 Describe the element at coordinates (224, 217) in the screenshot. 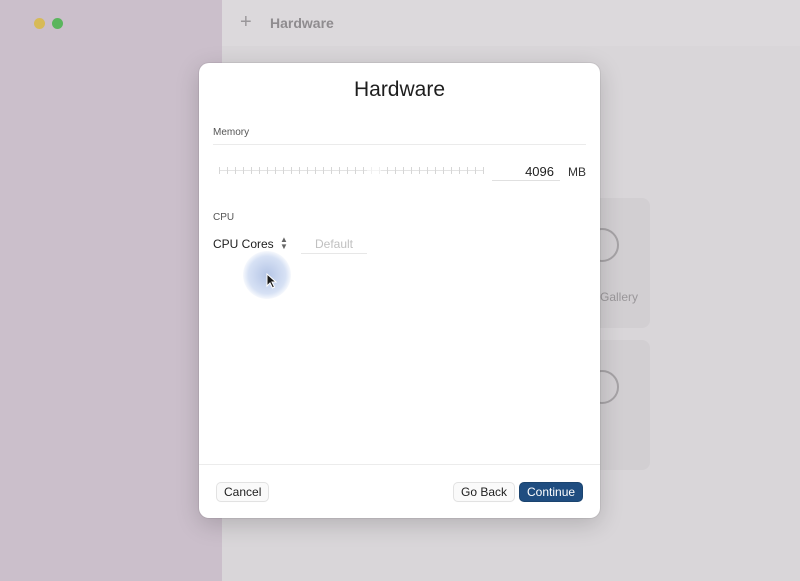

I see `cpu-section-label: CPU` at that location.